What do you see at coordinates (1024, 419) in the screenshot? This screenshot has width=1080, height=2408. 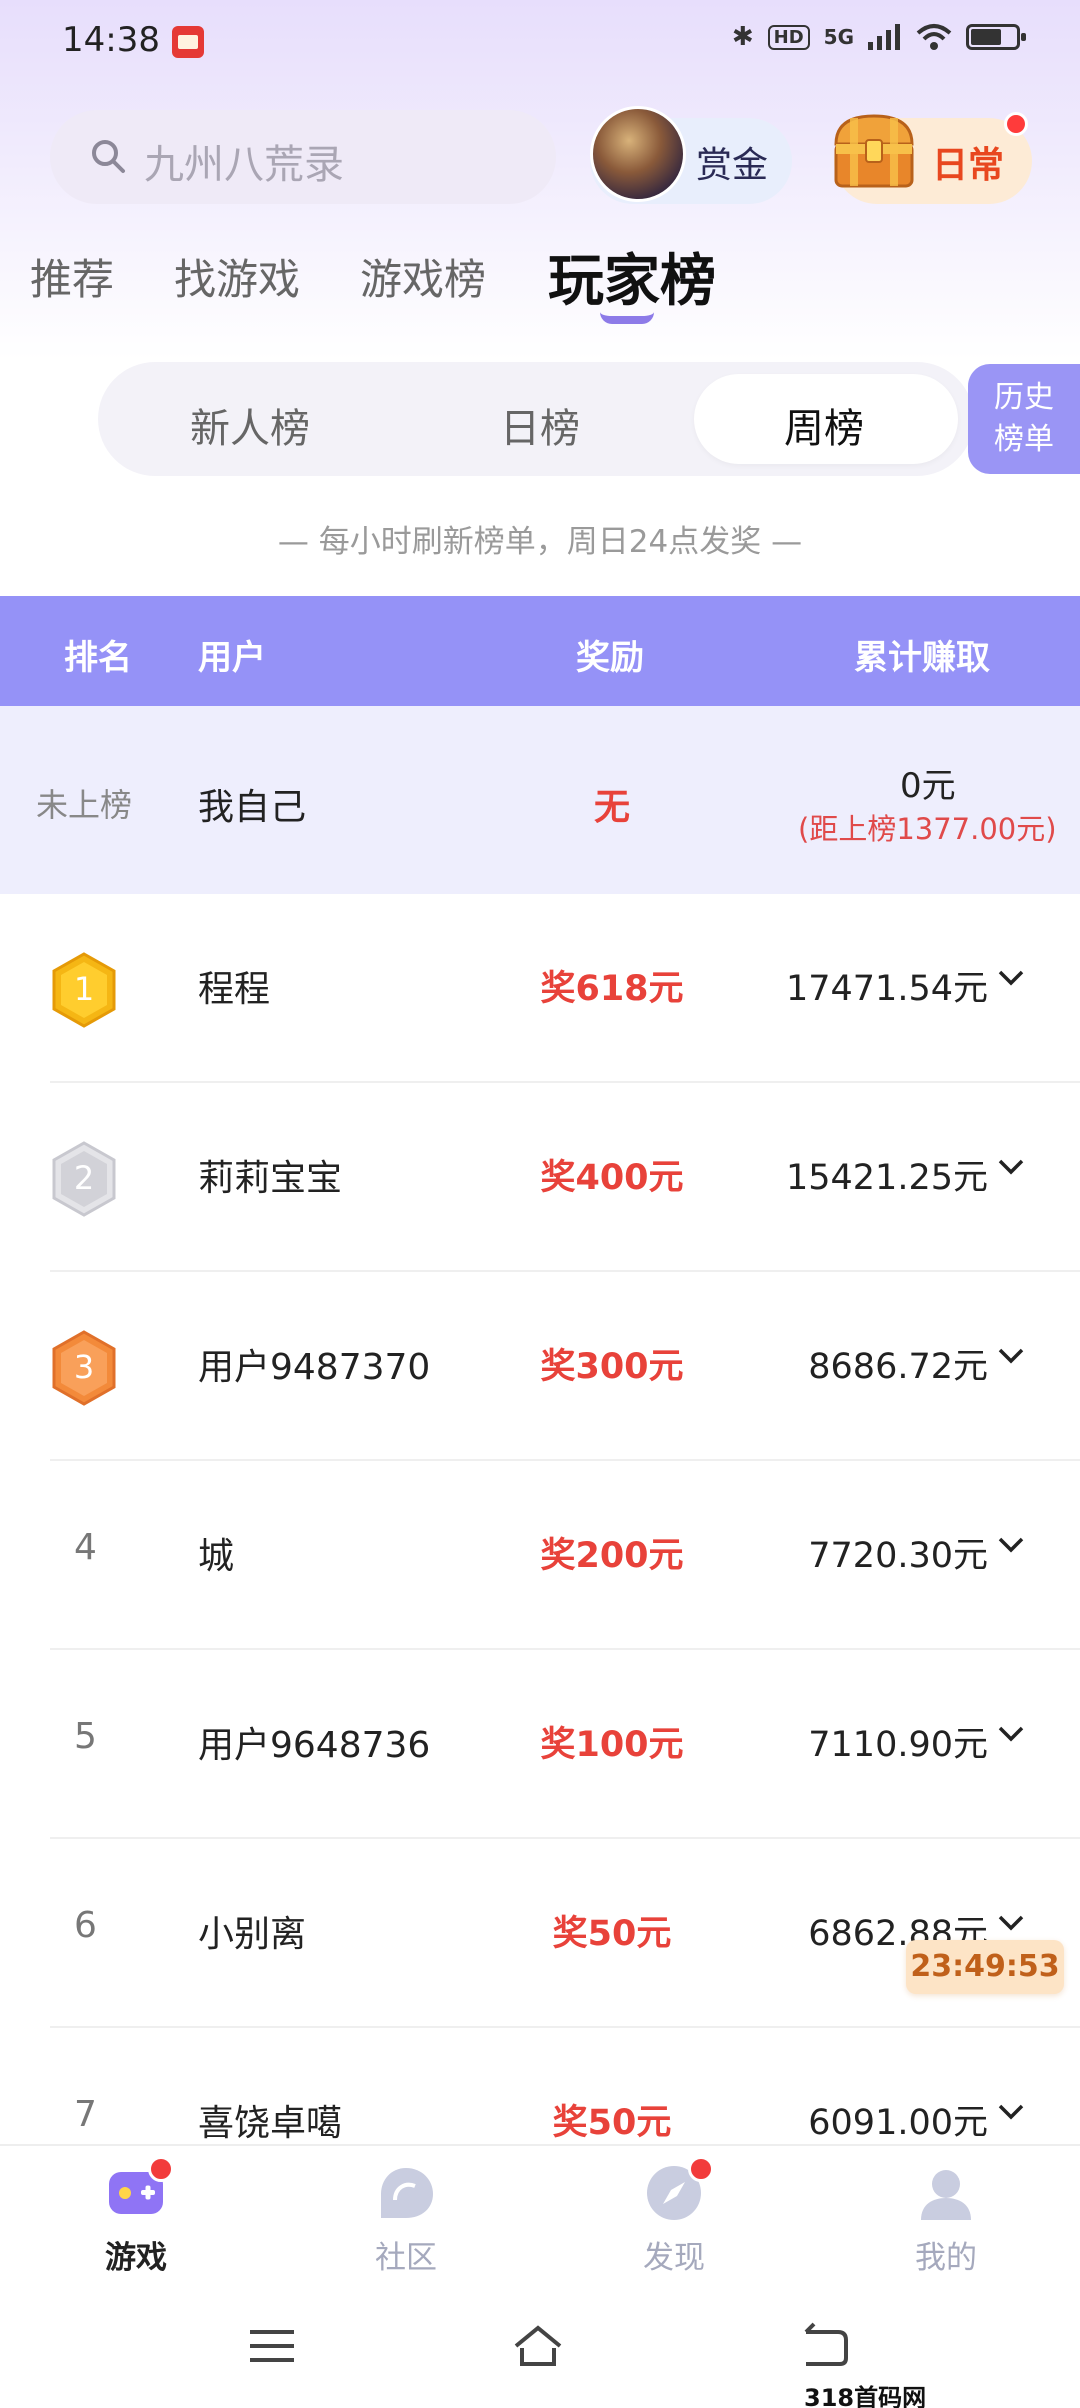 I see `history-rank-button: 历史 榜单` at bounding box center [1024, 419].